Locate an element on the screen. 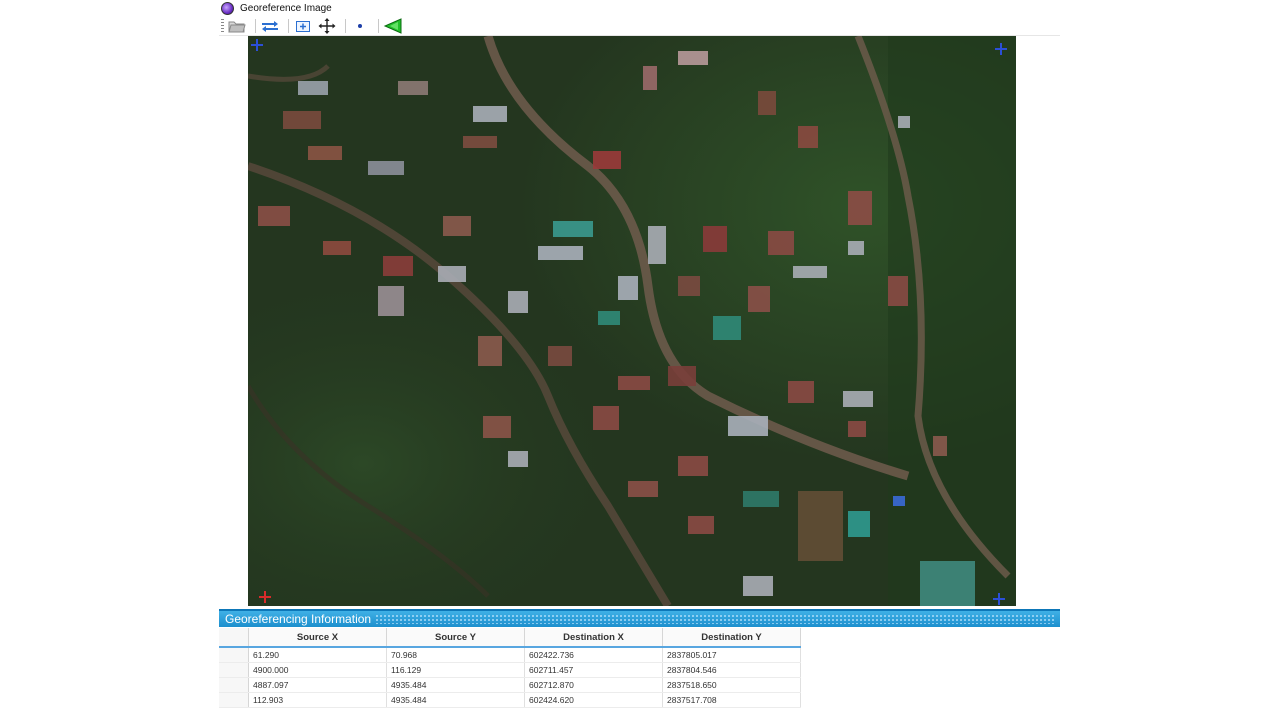 The width and height of the screenshot is (1280, 720). table-row: 112.903 4935.484 602424.620 2837517.708 is located at coordinates (510, 700).